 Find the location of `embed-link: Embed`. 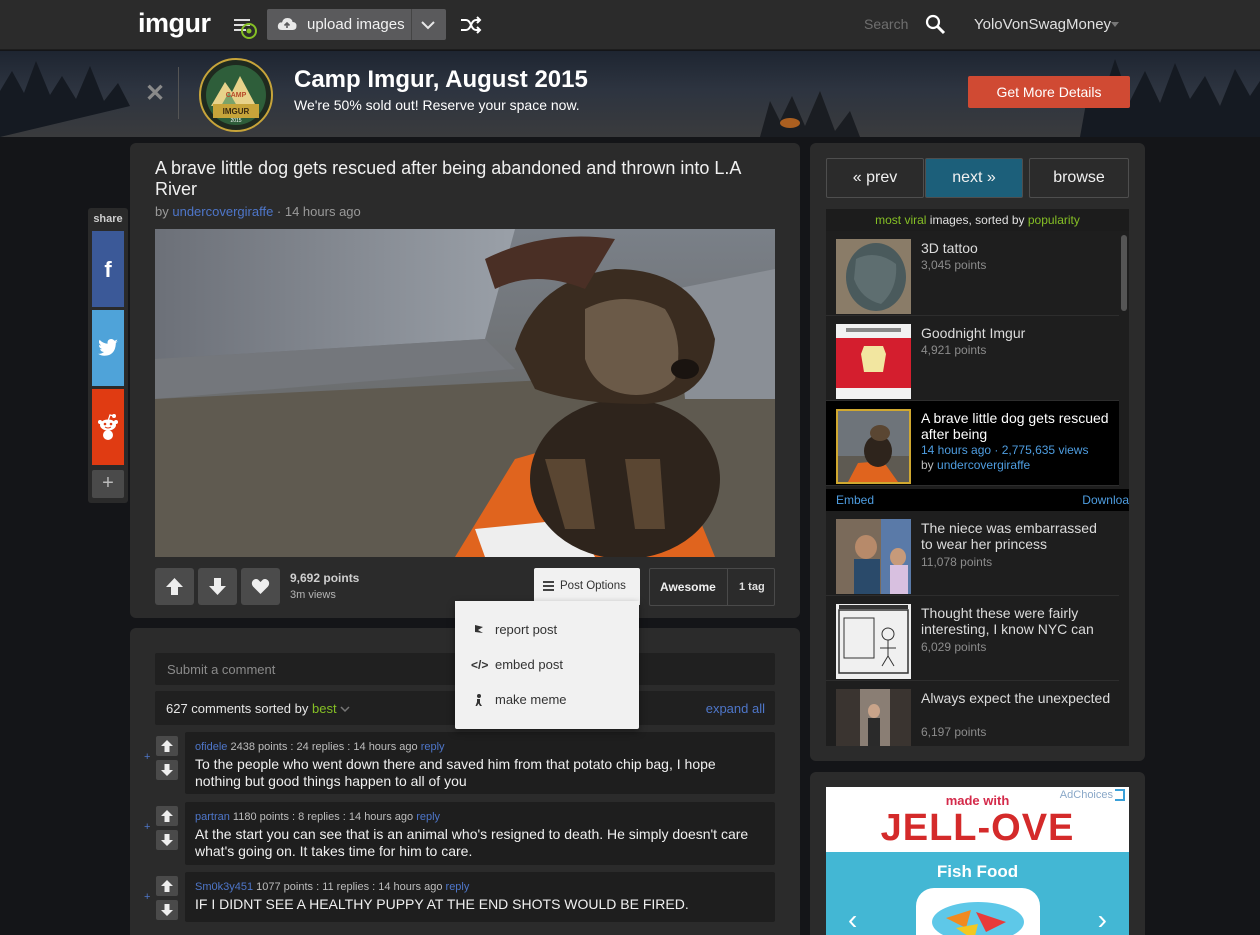

embed-link: Embed is located at coordinates (855, 500).